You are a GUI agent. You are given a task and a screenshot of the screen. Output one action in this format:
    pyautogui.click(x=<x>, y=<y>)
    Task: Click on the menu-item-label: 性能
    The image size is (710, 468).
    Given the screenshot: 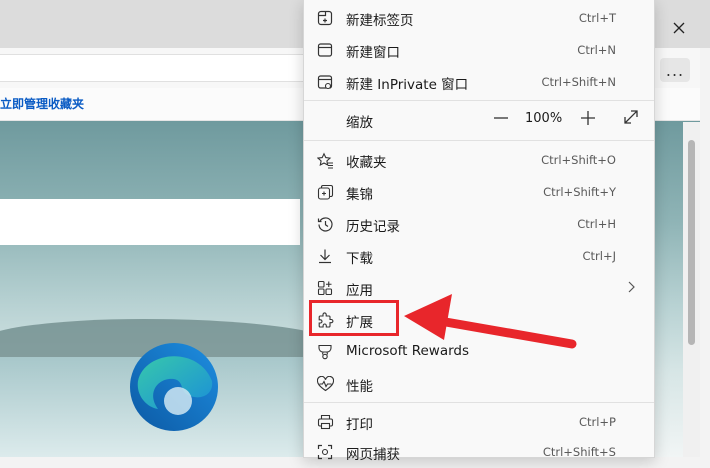 What is the action you would take?
    pyautogui.click(x=359, y=387)
    